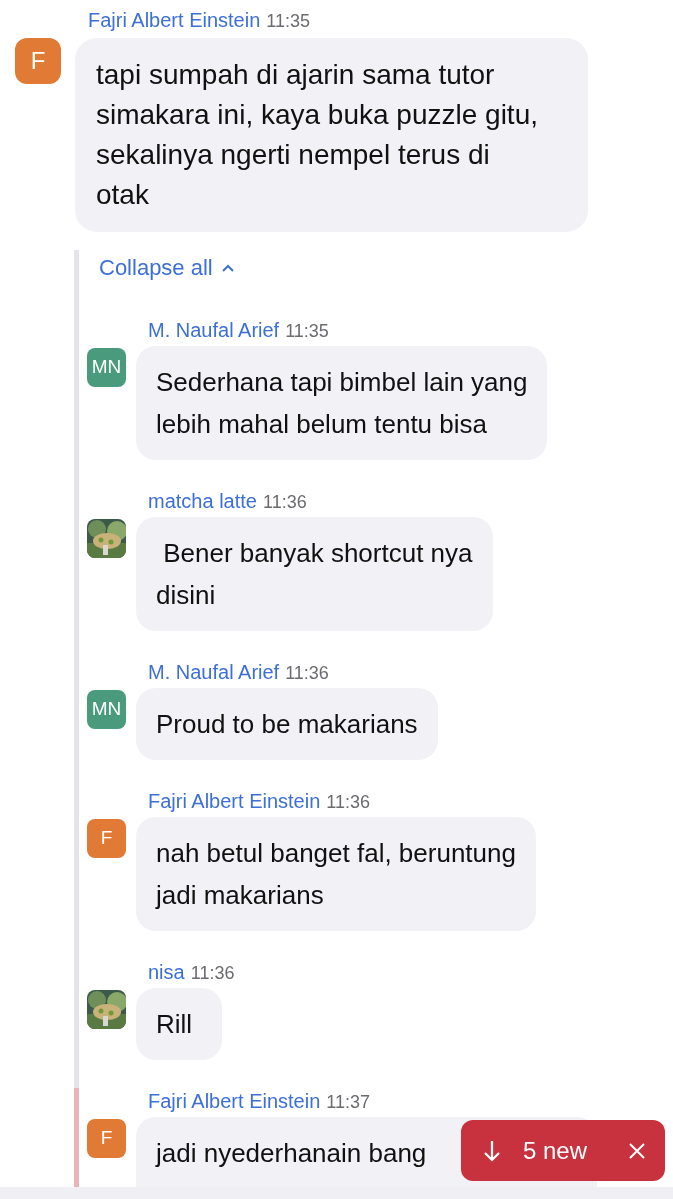  What do you see at coordinates (637, 1150) in the screenshot?
I see `close-icon` at bounding box center [637, 1150].